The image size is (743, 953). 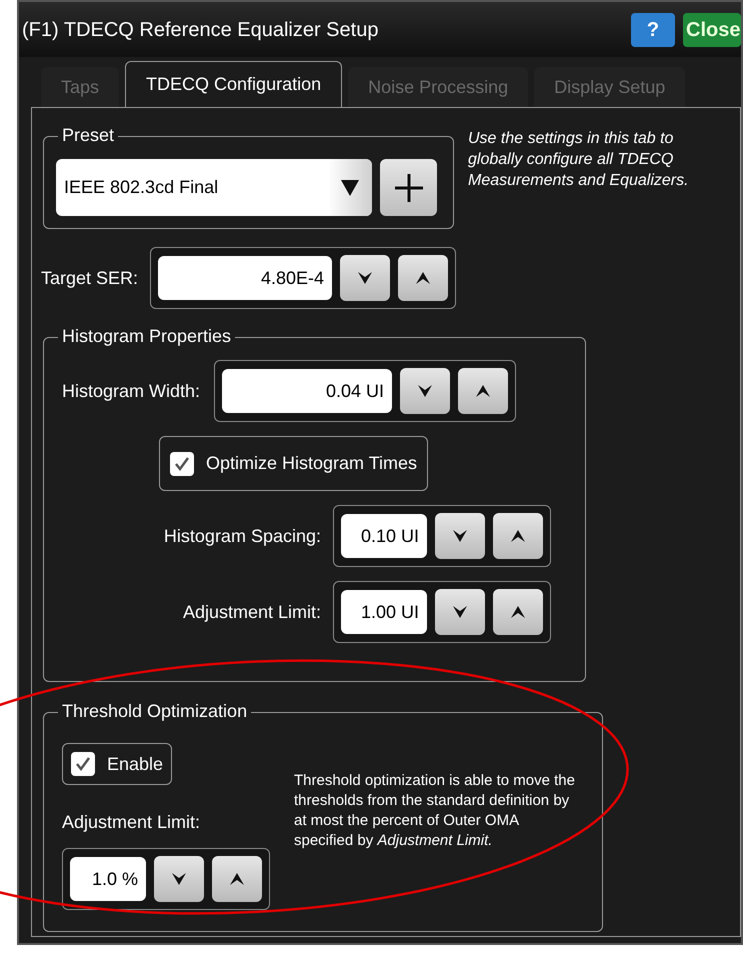 I want to click on value-field: 0.10 UI, so click(x=384, y=536).